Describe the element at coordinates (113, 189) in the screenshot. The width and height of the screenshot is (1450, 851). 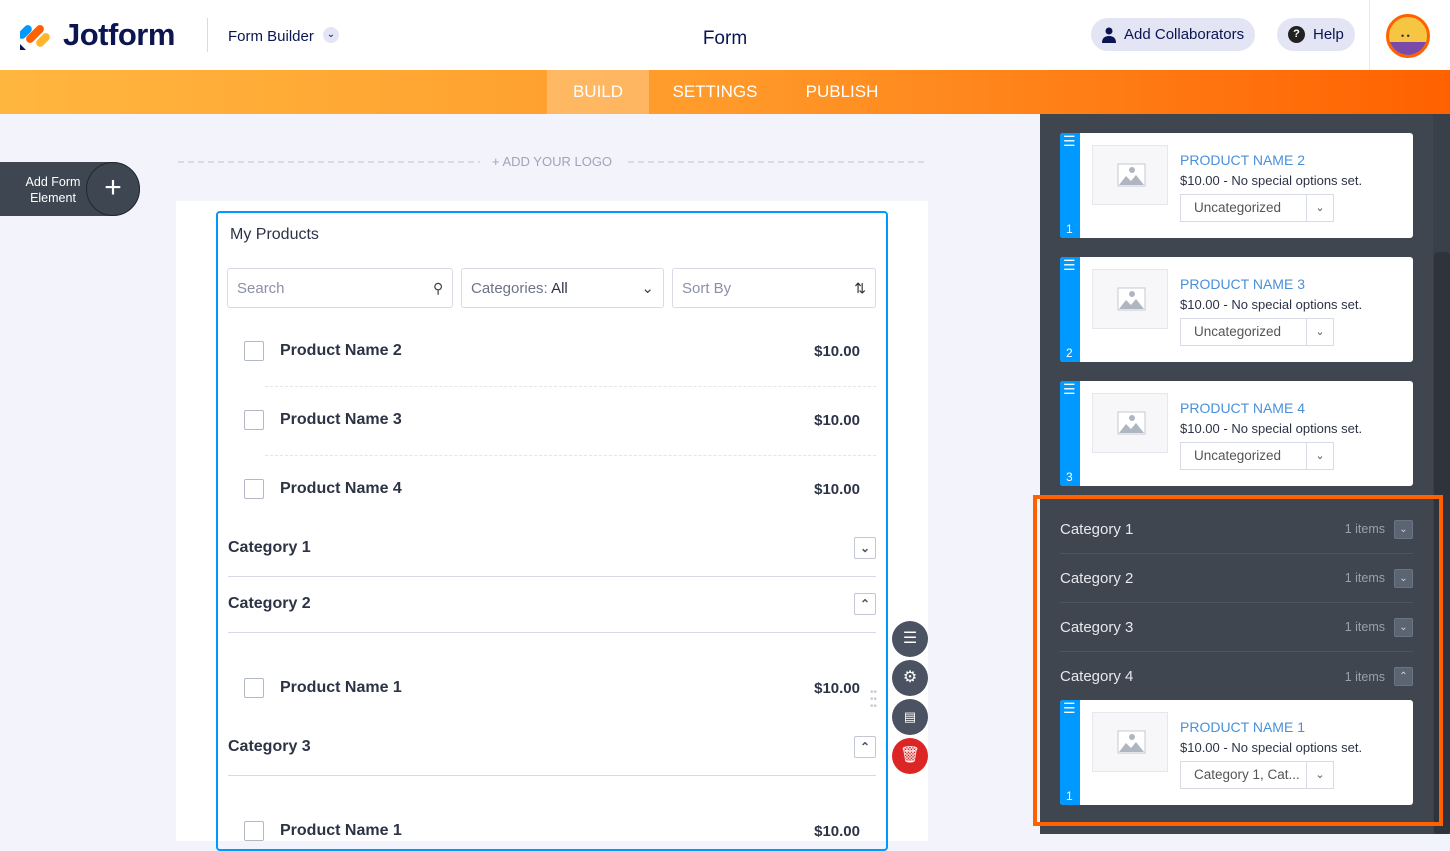
I see `plus-icon: +` at that location.